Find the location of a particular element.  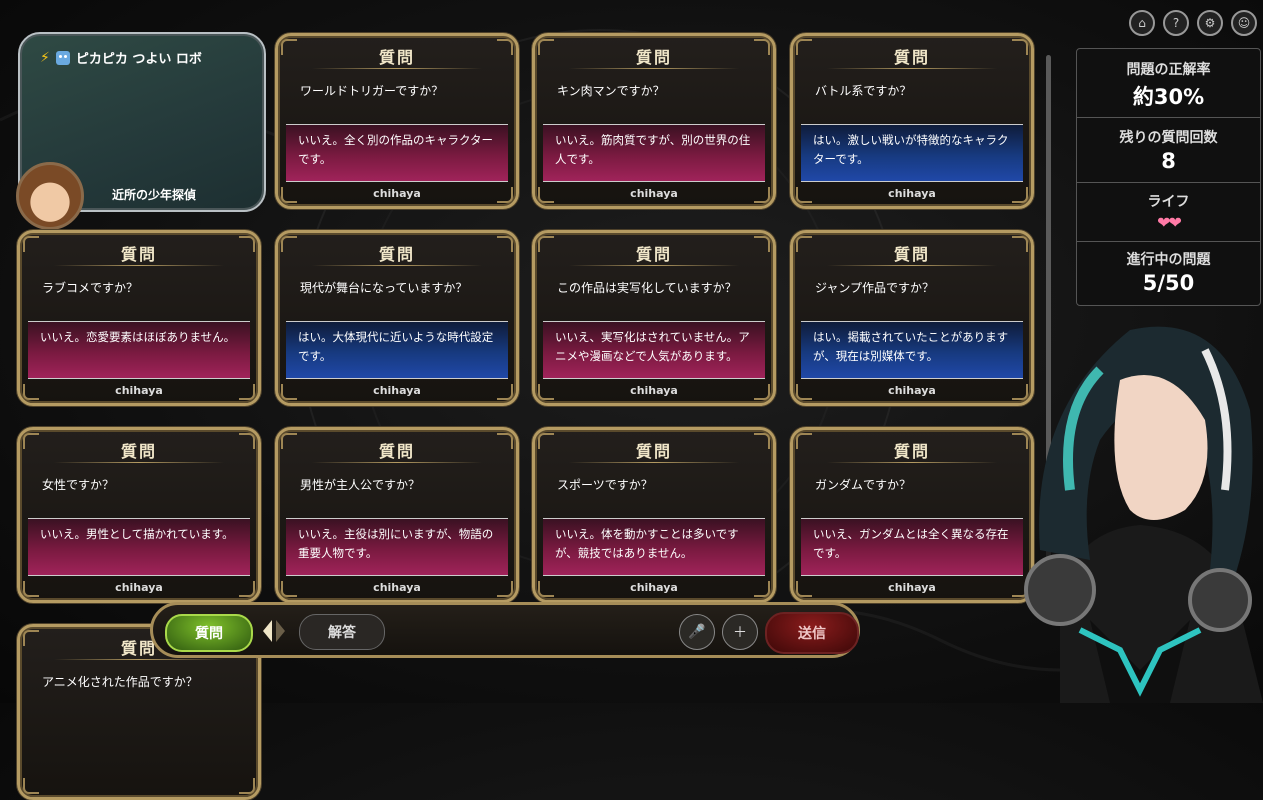

card-question: ガンダムですか？ is located at coordinates (863, 485).